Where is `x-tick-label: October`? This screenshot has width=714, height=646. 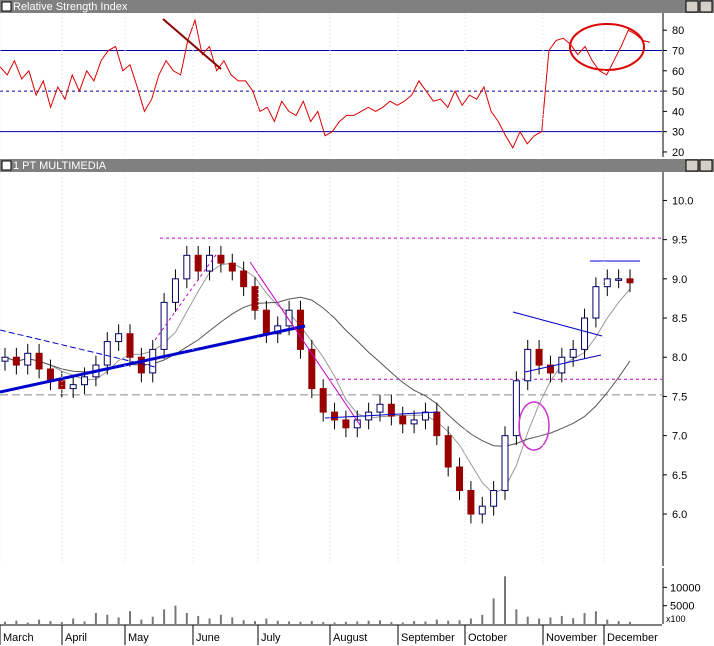 x-tick-label: October is located at coordinates (487, 638).